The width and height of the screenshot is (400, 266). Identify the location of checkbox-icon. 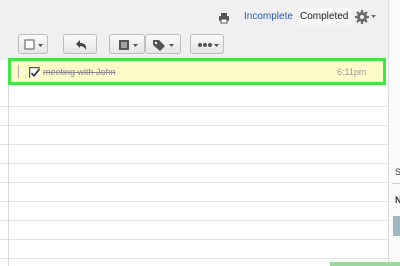
(29, 44).